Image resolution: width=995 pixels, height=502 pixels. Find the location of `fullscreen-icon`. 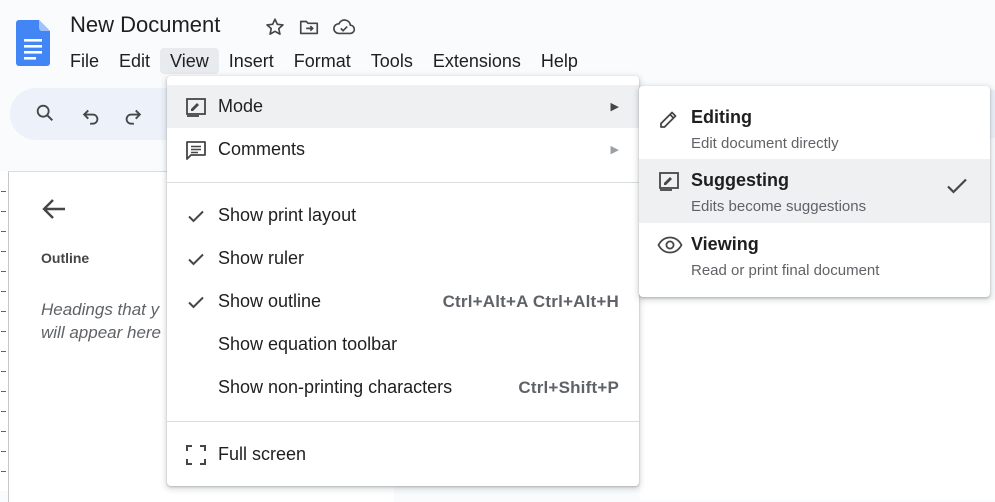

fullscreen-icon is located at coordinates (196, 455).